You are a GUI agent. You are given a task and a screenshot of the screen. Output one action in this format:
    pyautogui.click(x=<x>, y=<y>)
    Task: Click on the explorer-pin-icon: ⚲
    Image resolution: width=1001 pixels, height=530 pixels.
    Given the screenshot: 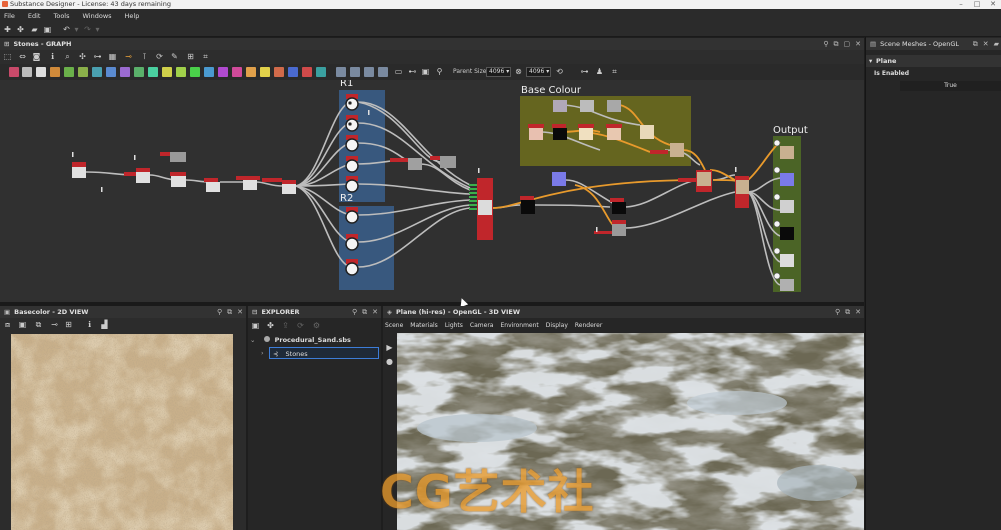 What is the action you would take?
    pyautogui.click(x=354, y=312)
    